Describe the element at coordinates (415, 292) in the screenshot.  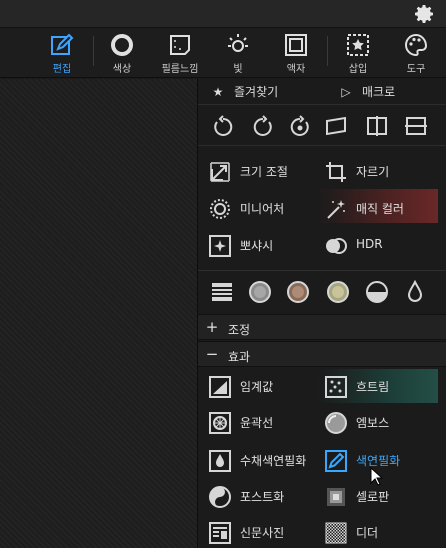
I see `drop-icon` at that location.